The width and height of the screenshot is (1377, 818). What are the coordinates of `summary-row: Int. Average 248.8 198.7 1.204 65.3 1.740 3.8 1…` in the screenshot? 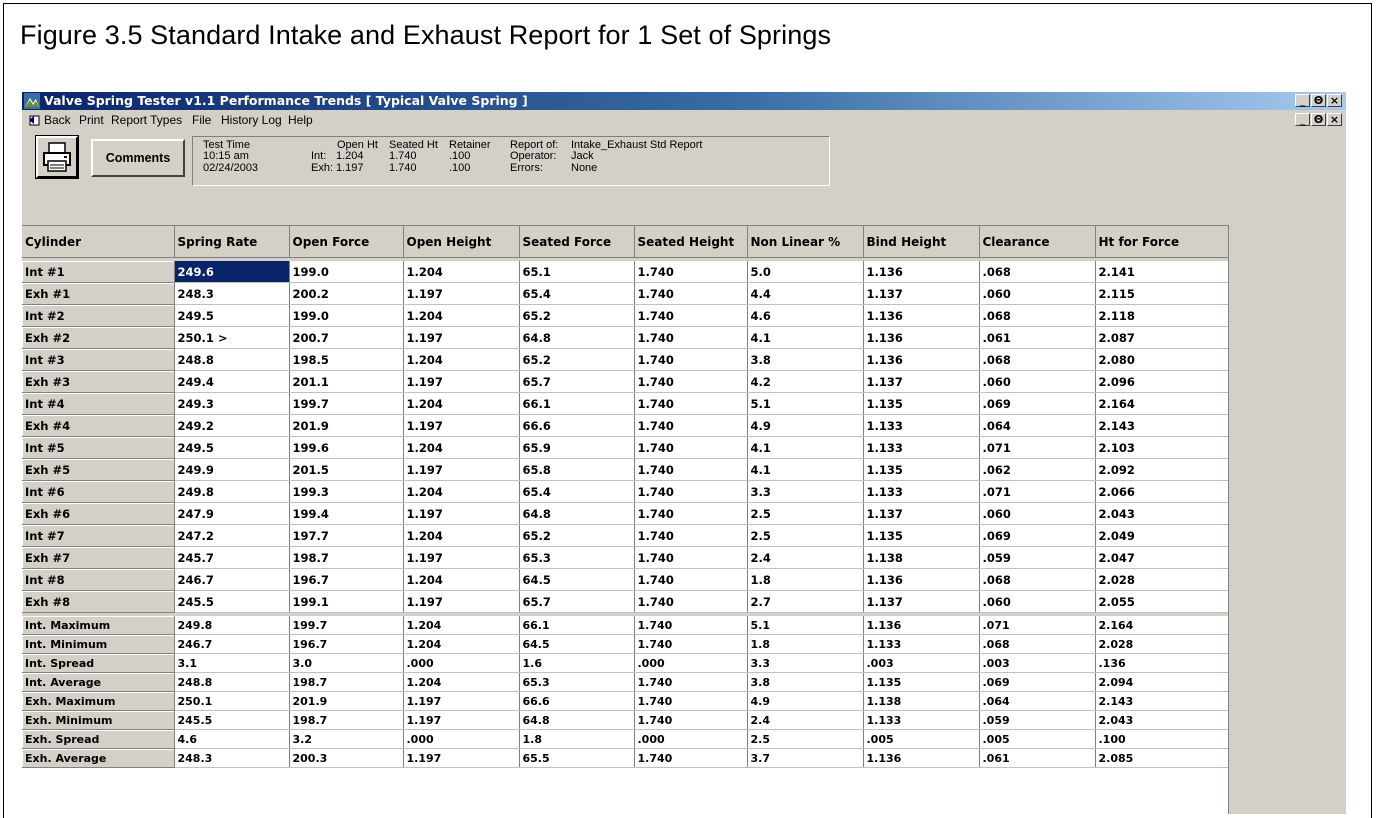 It's located at (625, 682).